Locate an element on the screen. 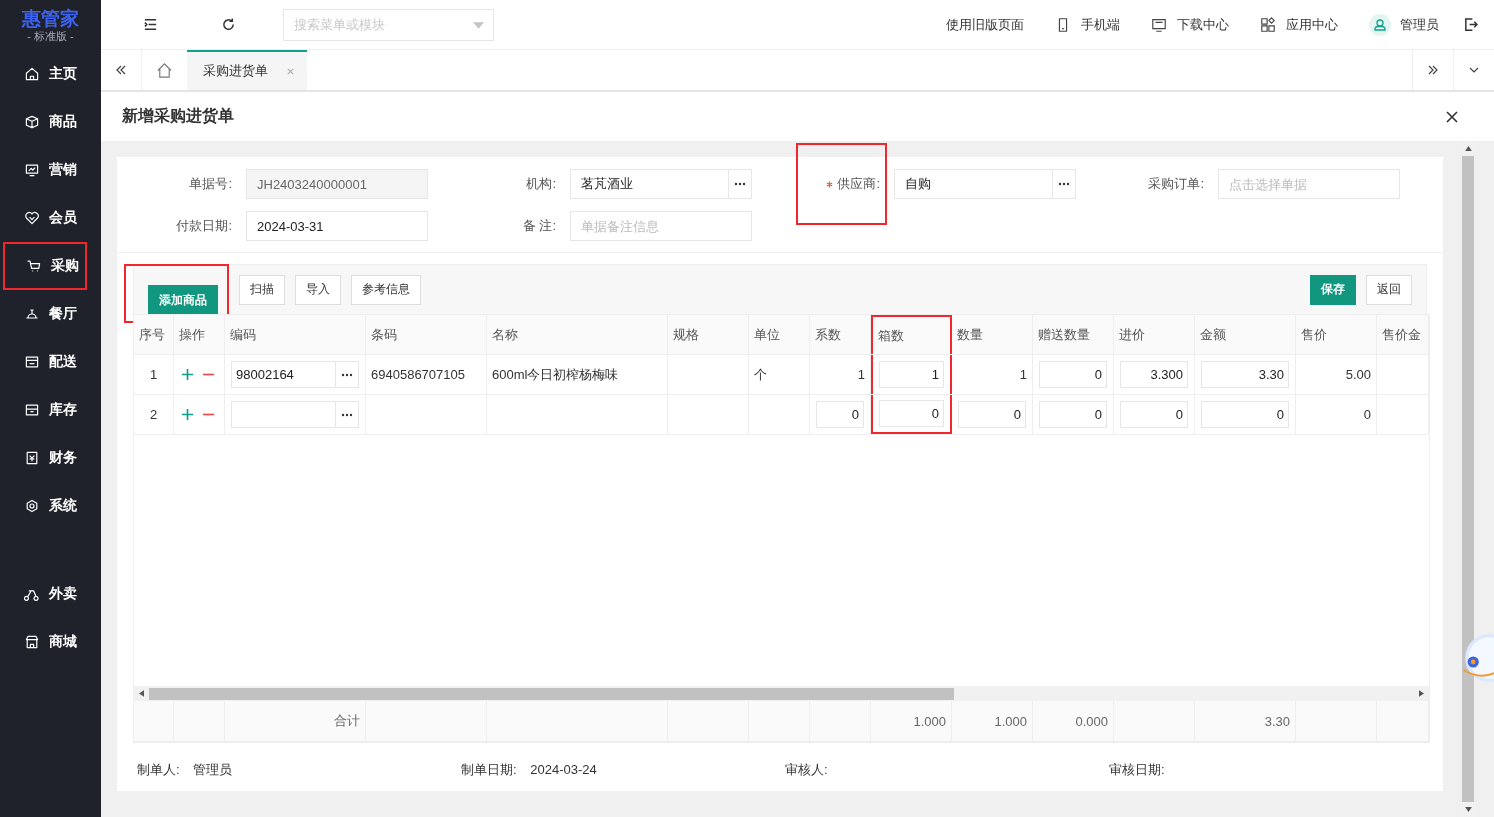  footer-label: 制单人: is located at coordinates (158, 769).